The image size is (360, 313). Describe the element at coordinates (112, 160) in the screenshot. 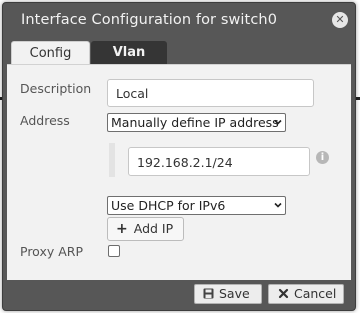

I see `ip-group-marker` at that location.